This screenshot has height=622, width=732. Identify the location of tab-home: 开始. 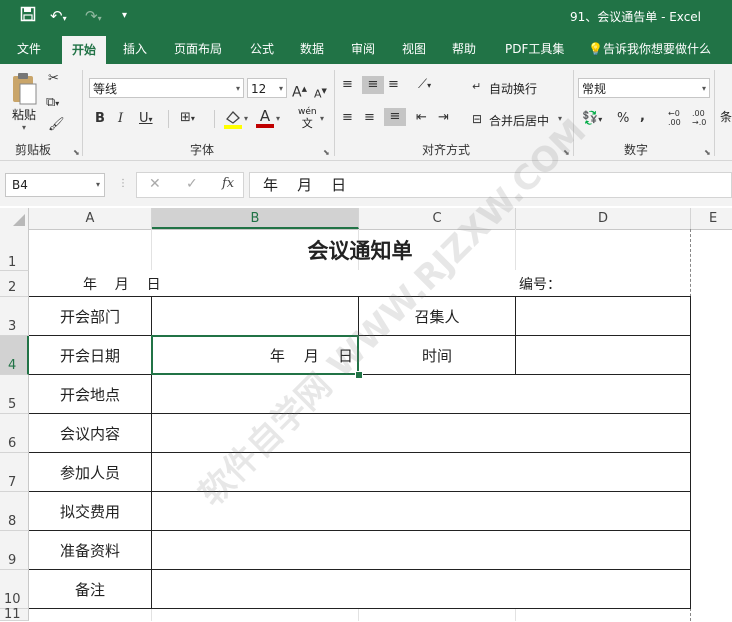
(84, 50).